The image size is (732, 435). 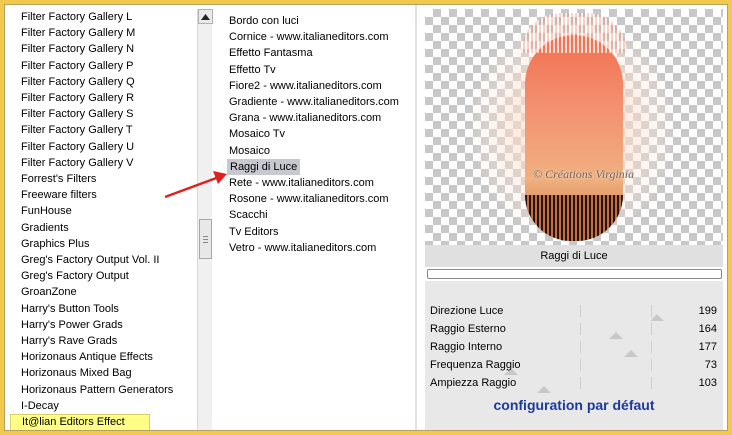 What do you see at coordinates (45, 228) in the screenshot?
I see `category-item: Gradients` at bounding box center [45, 228].